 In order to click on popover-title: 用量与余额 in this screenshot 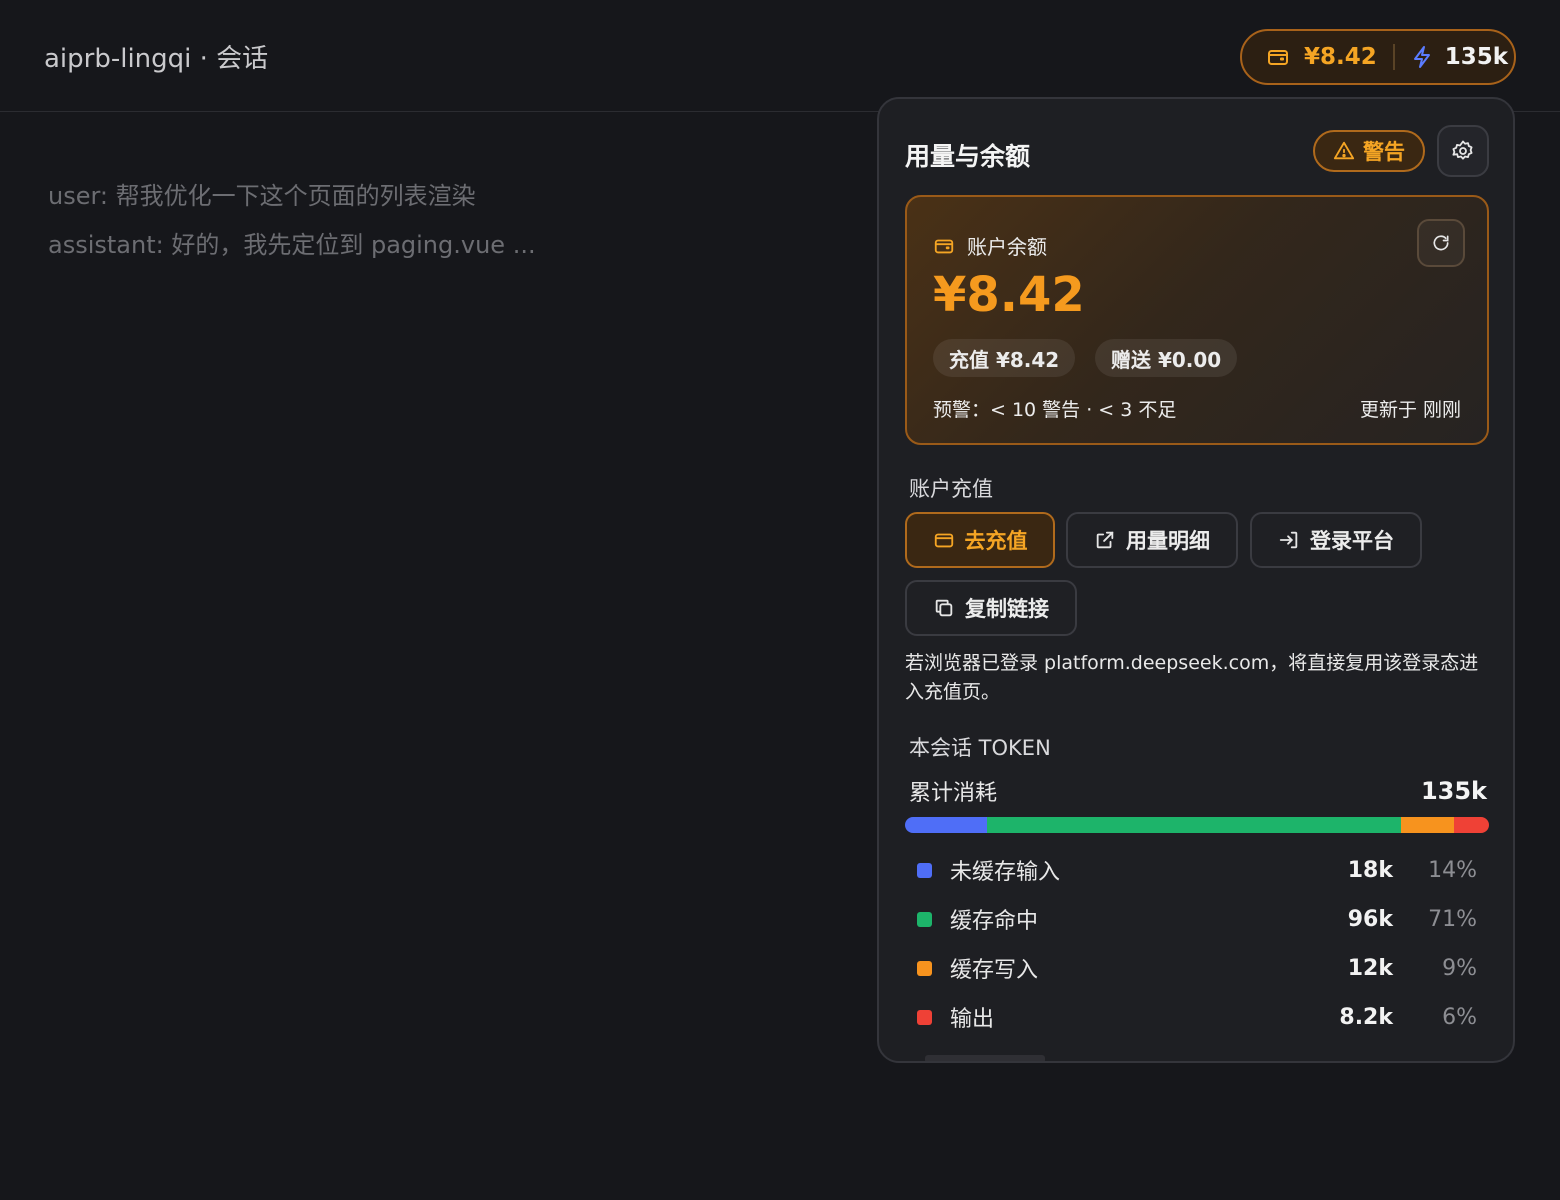, I will do `click(968, 156)`.